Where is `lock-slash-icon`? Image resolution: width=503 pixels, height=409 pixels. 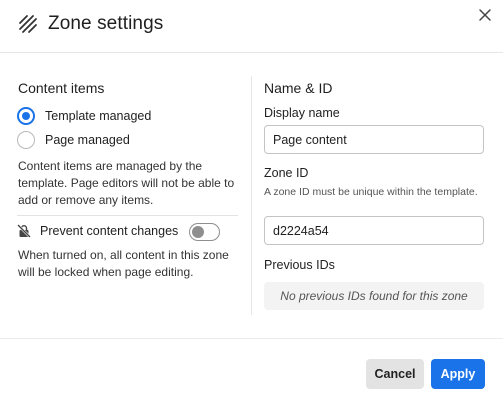
lock-slash-icon is located at coordinates (24, 231).